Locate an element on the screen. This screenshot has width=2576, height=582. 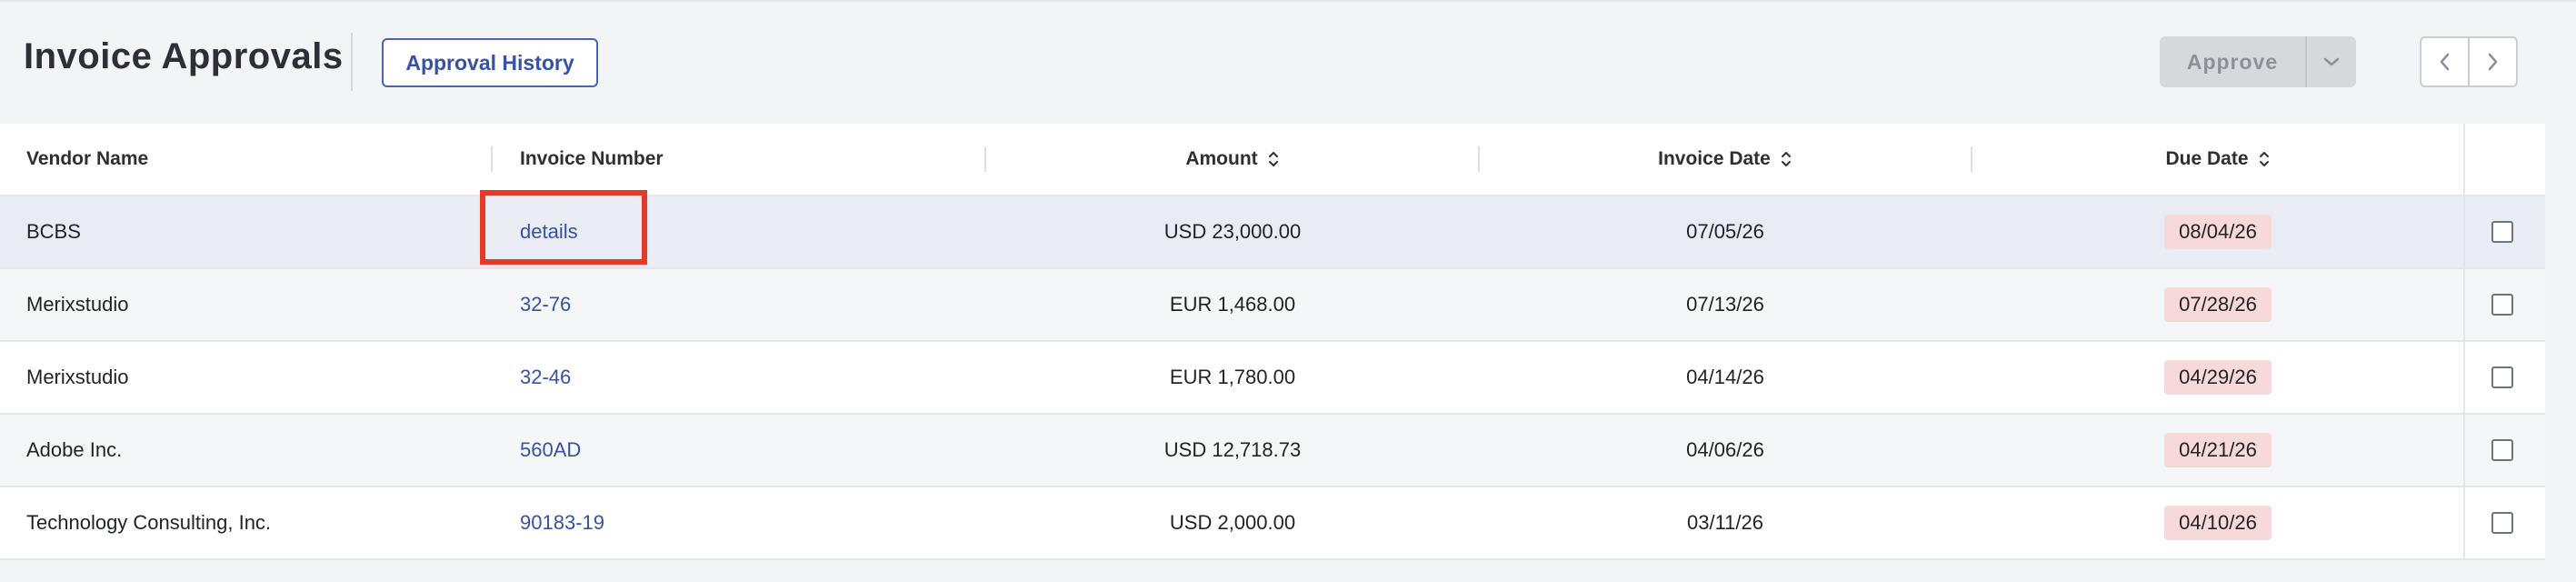
chevron-right-icon is located at coordinates (2493, 62).